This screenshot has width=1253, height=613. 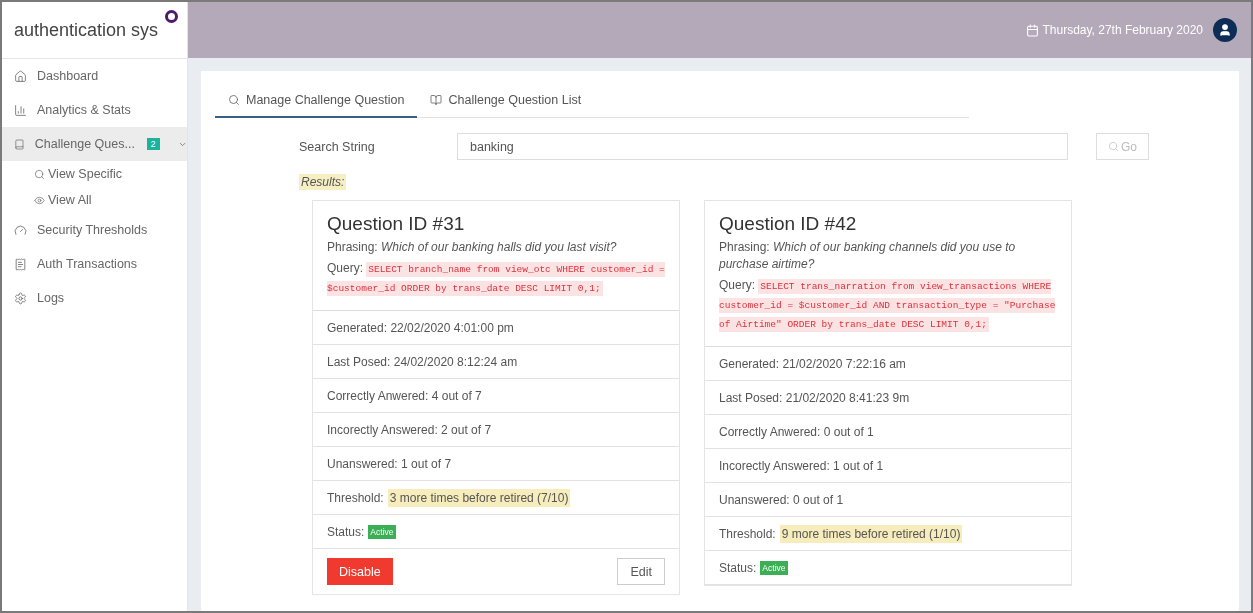 What do you see at coordinates (472, 247) in the screenshot?
I see `phrasing-text: Phrasing: Which of our banking halls did you last visit?` at bounding box center [472, 247].